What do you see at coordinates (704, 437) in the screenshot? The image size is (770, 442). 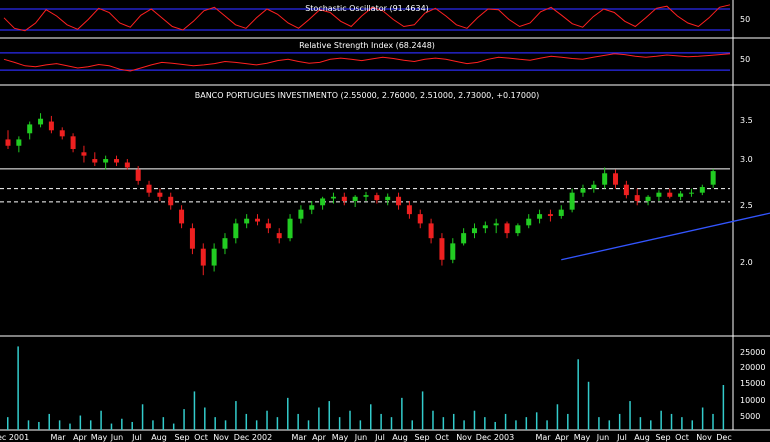 I see `x-tick-label: Nov` at bounding box center [704, 437].